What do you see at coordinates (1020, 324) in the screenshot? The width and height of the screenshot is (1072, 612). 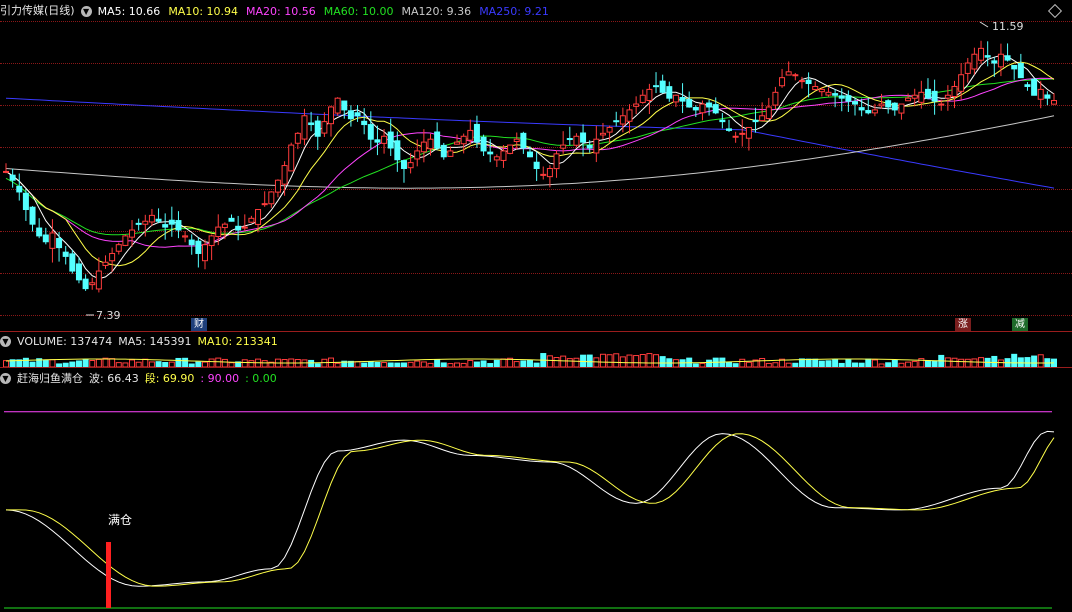 I see `badge-reduce: 减` at bounding box center [1020, 324].